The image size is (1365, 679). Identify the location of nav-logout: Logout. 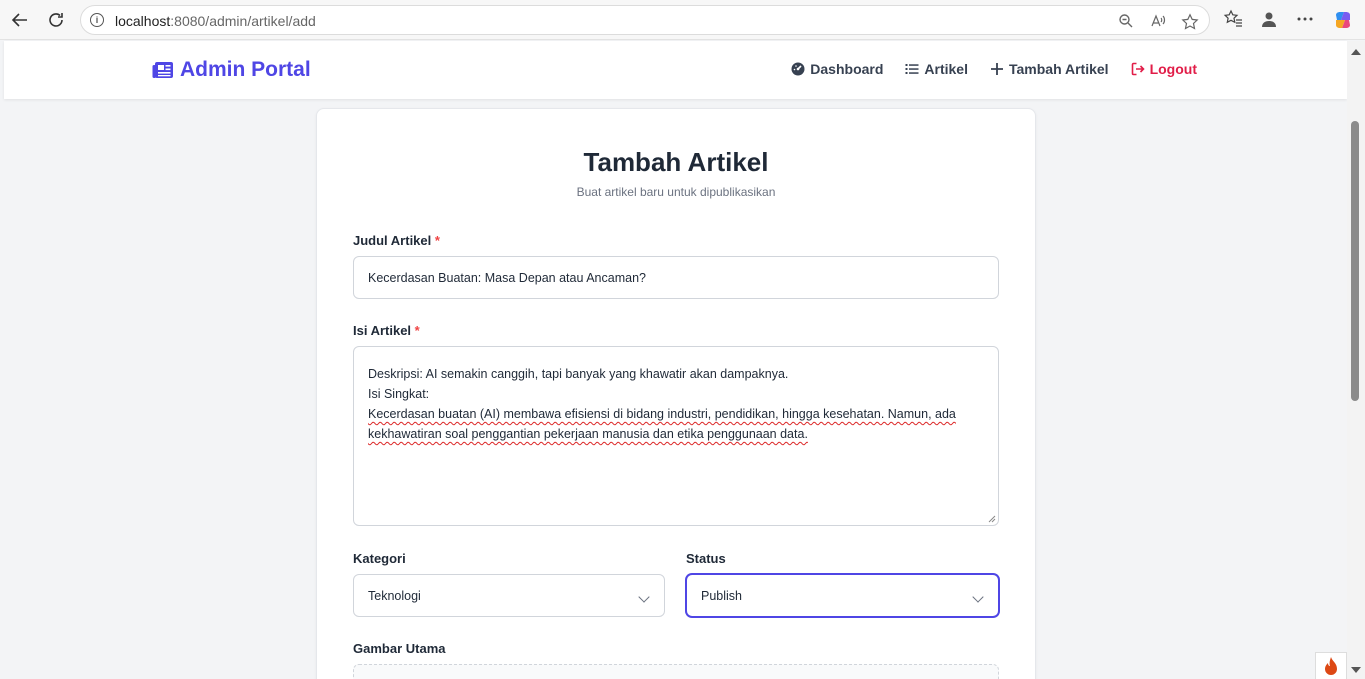
(1164, 69).